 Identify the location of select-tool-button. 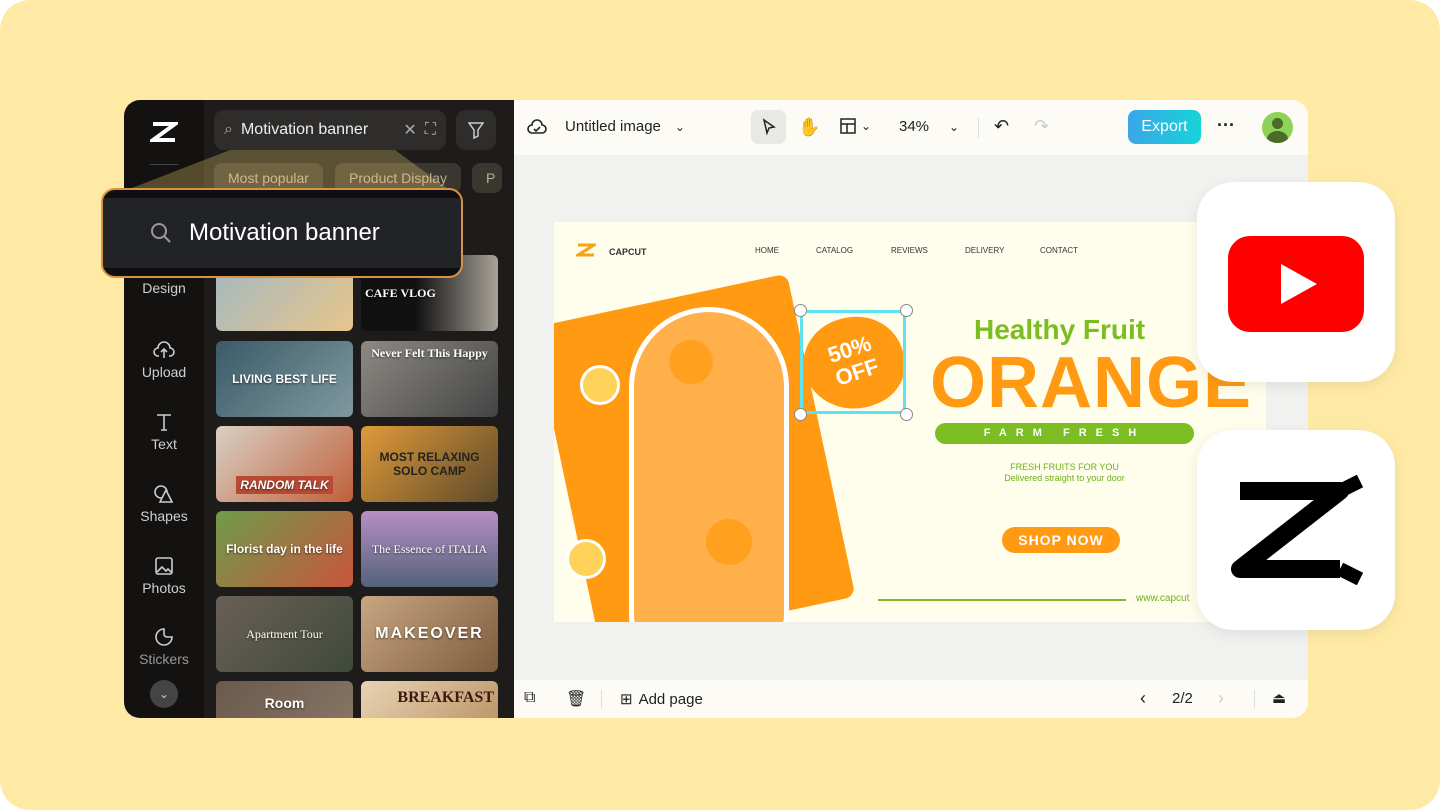
(768, 127).